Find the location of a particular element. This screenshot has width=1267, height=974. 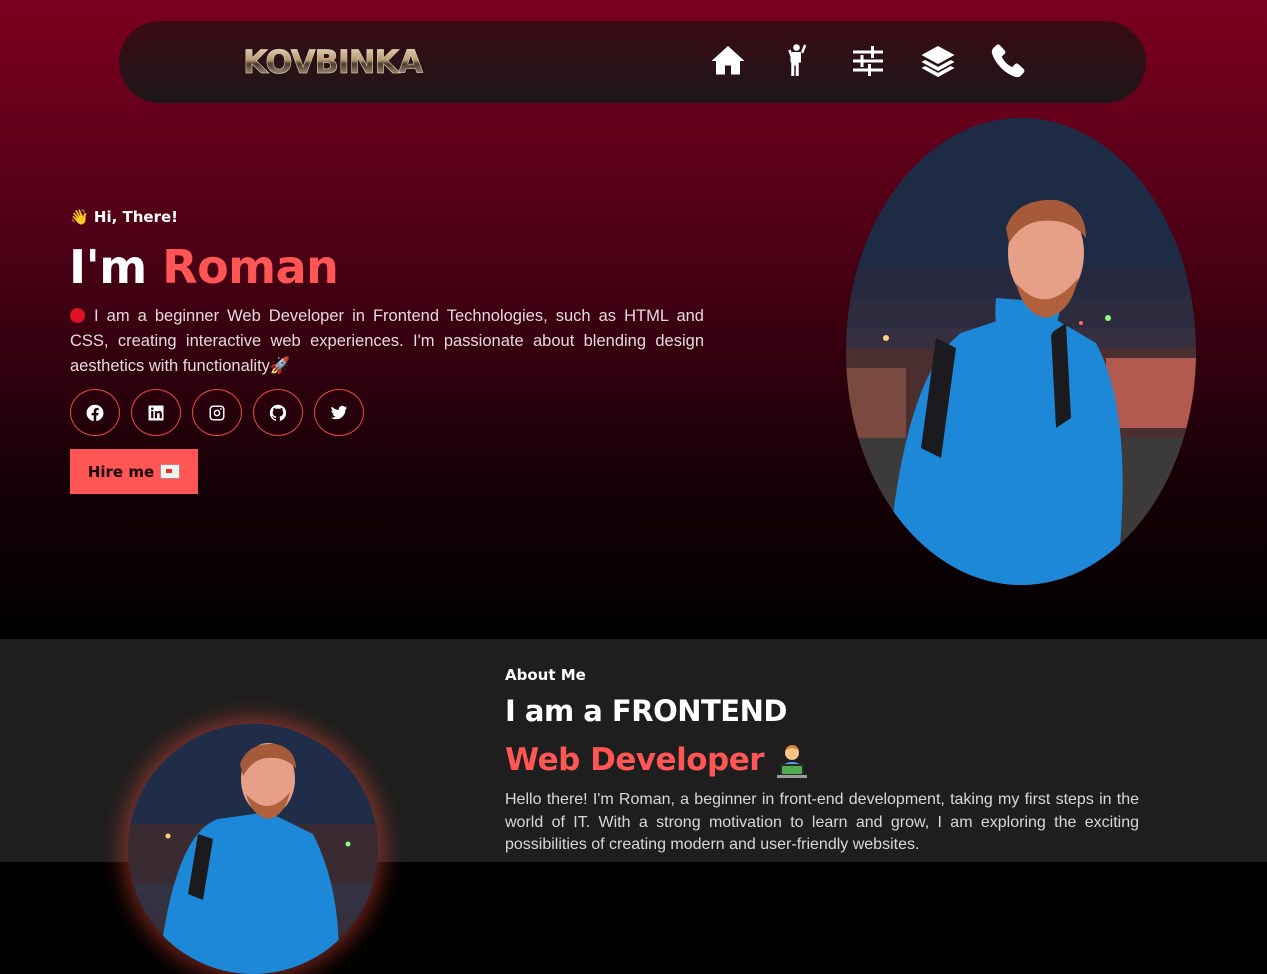

about-photo is located at coordinates (253, 849).